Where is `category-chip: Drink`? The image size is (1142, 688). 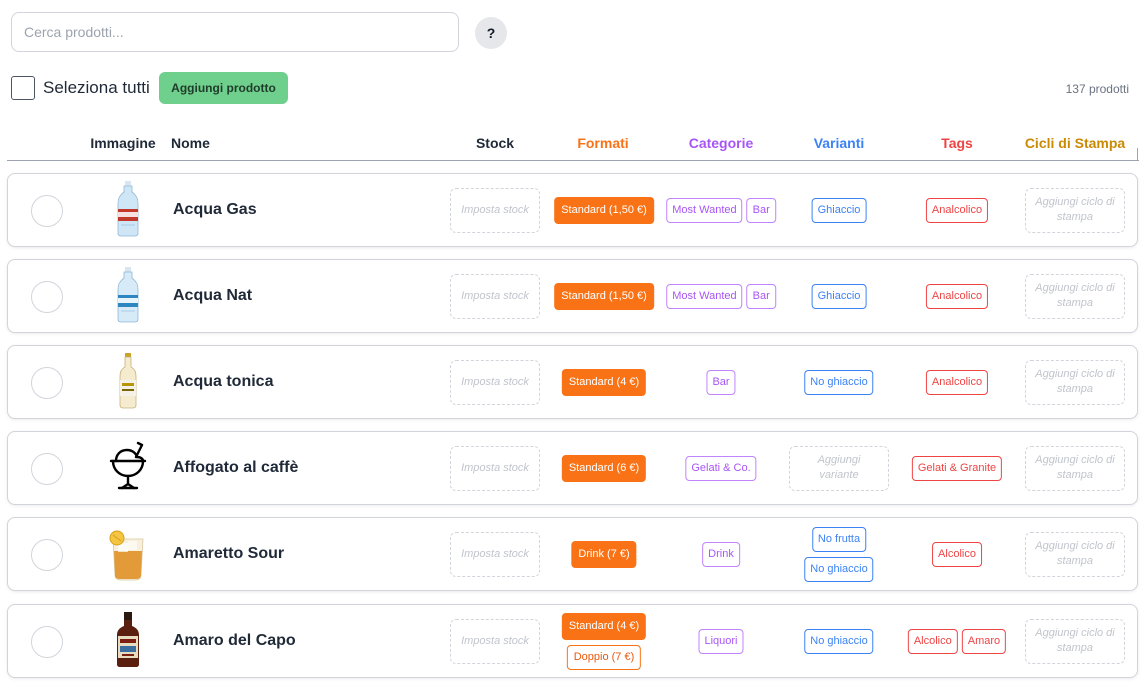
category-chip: Drink is located at coordinates (721, 554).